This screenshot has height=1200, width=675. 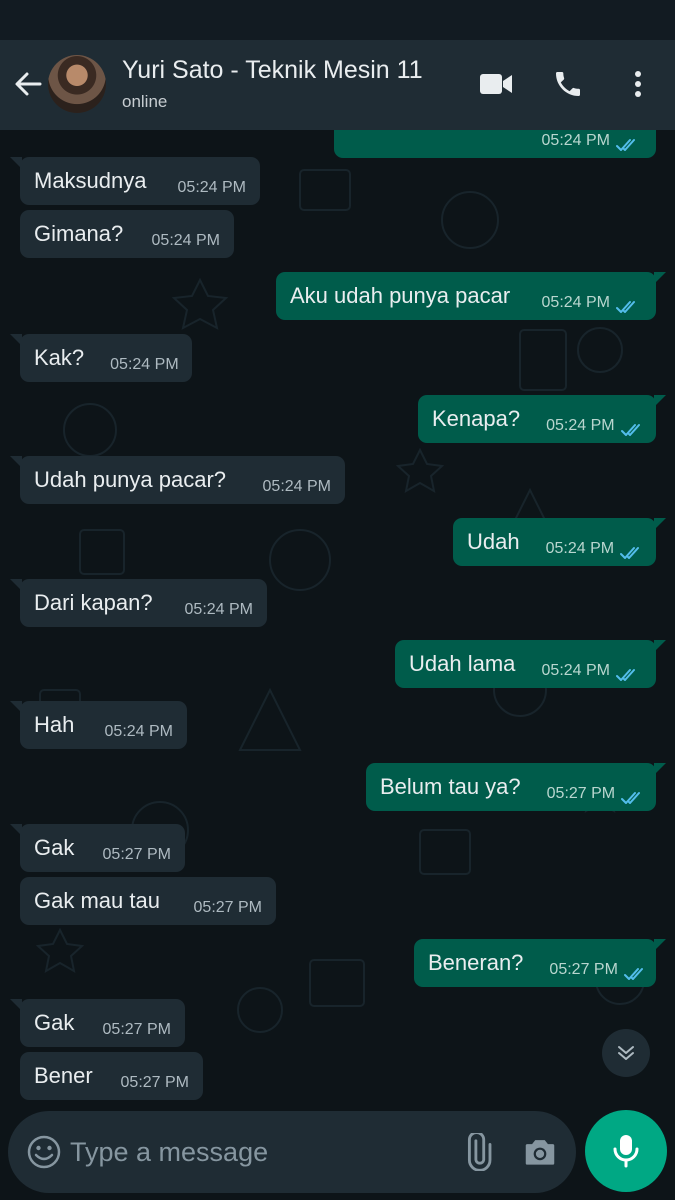 I want to click on message-text: Udah lama, so click(x=462, y=663).